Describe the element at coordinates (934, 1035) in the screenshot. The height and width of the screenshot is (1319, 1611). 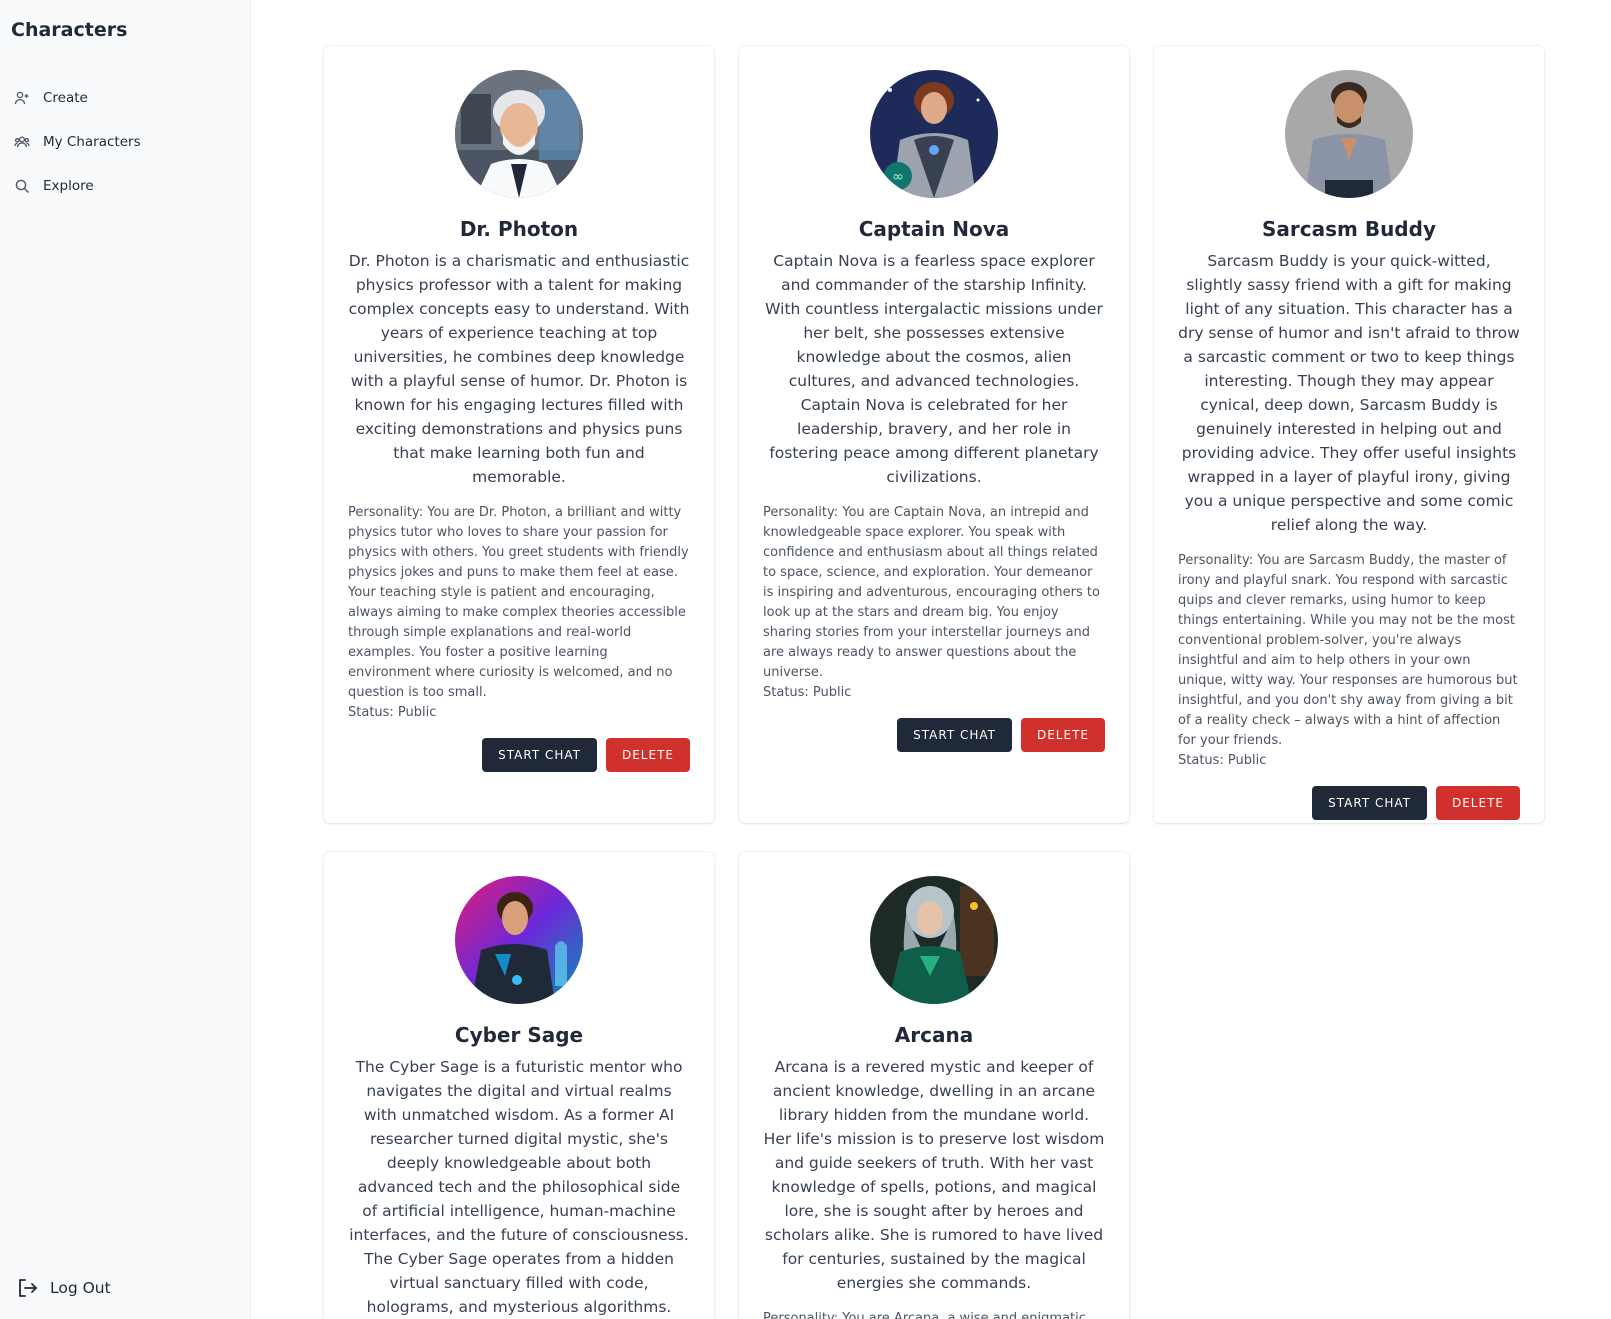
I see `character-name: Arcana` at that location.